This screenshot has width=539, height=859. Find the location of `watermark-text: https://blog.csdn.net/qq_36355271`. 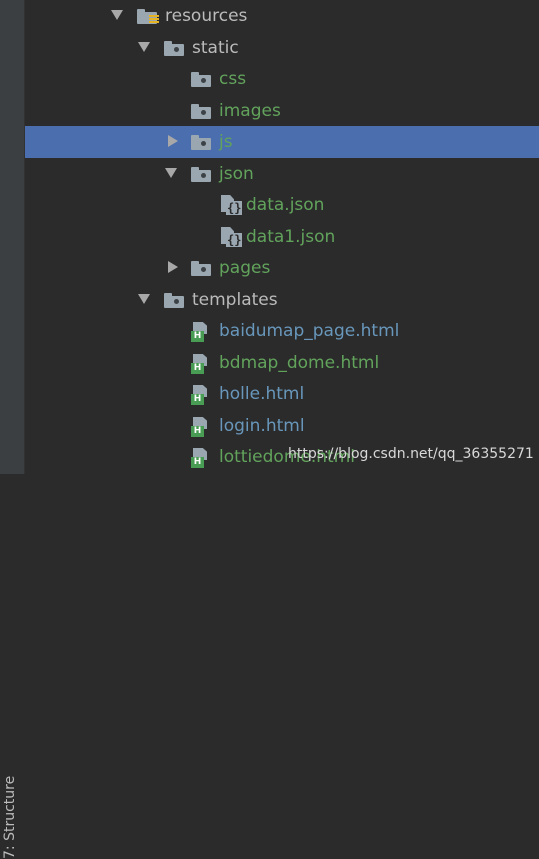

watermark-text: https://blog.csdn.net/qq_36355271 is located at coordinates (411, 454).